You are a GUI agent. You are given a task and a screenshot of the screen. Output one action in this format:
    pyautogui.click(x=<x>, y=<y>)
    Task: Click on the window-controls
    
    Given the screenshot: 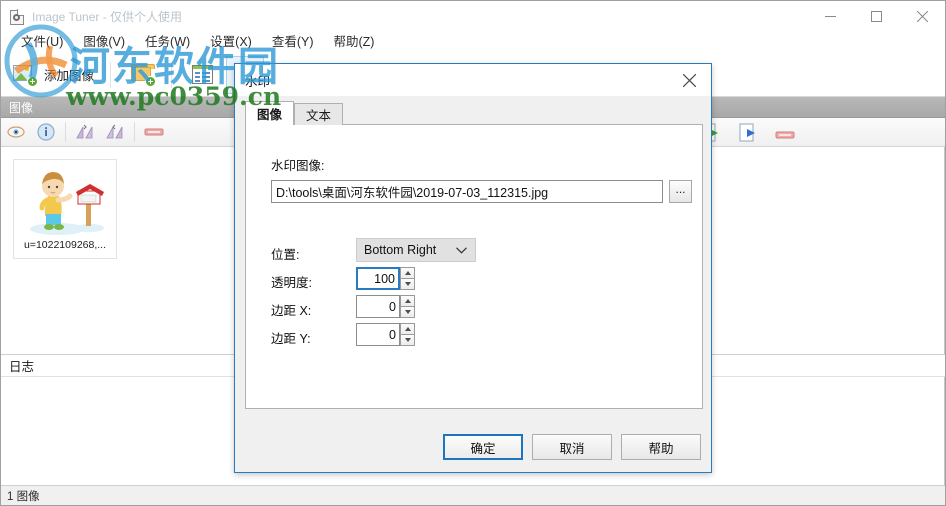 What is the action you would take?
    pyautogui.click(x=876, y=16)
    